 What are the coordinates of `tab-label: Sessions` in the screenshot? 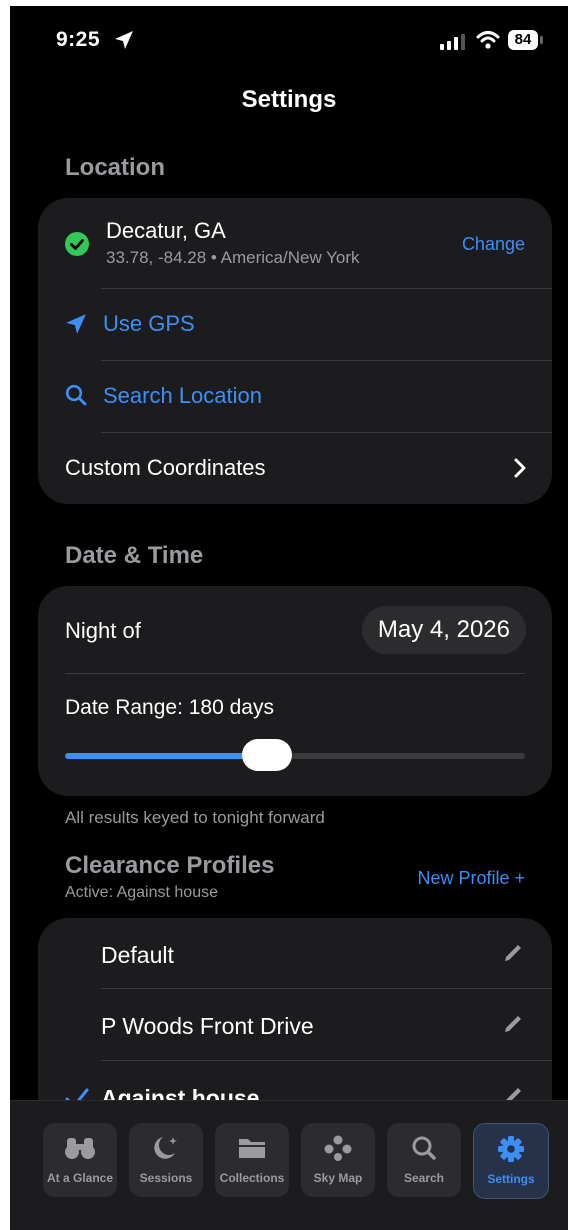 It's located at (166, 1178).